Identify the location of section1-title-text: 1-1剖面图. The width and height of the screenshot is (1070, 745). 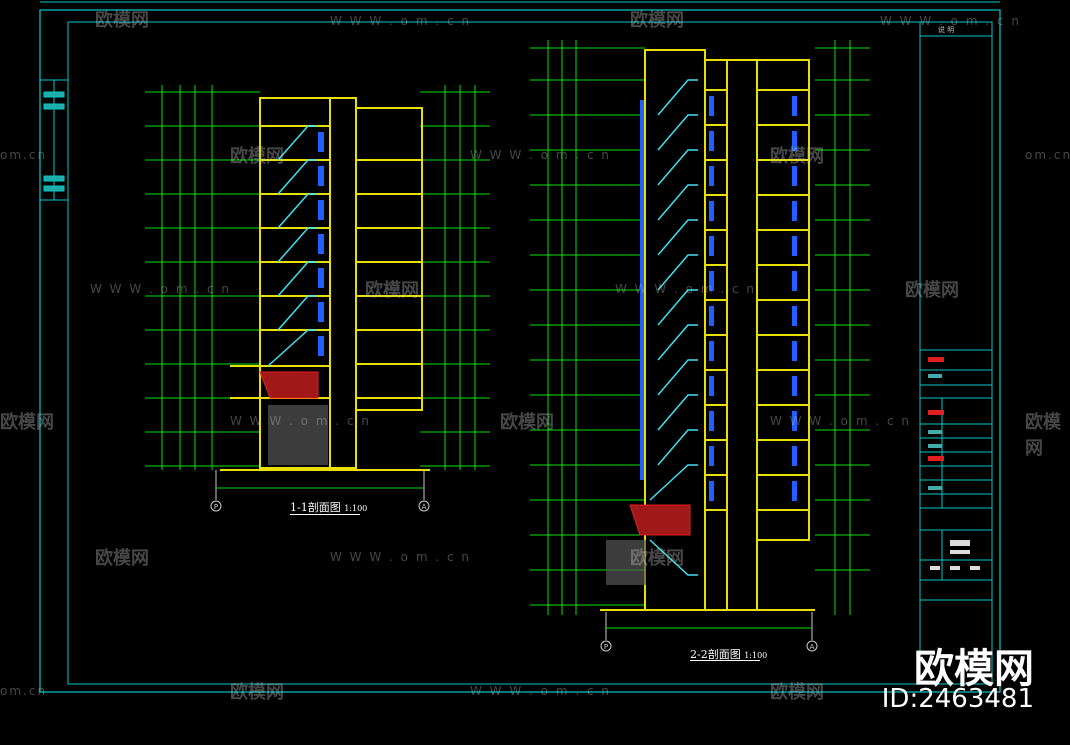
(315, 507).